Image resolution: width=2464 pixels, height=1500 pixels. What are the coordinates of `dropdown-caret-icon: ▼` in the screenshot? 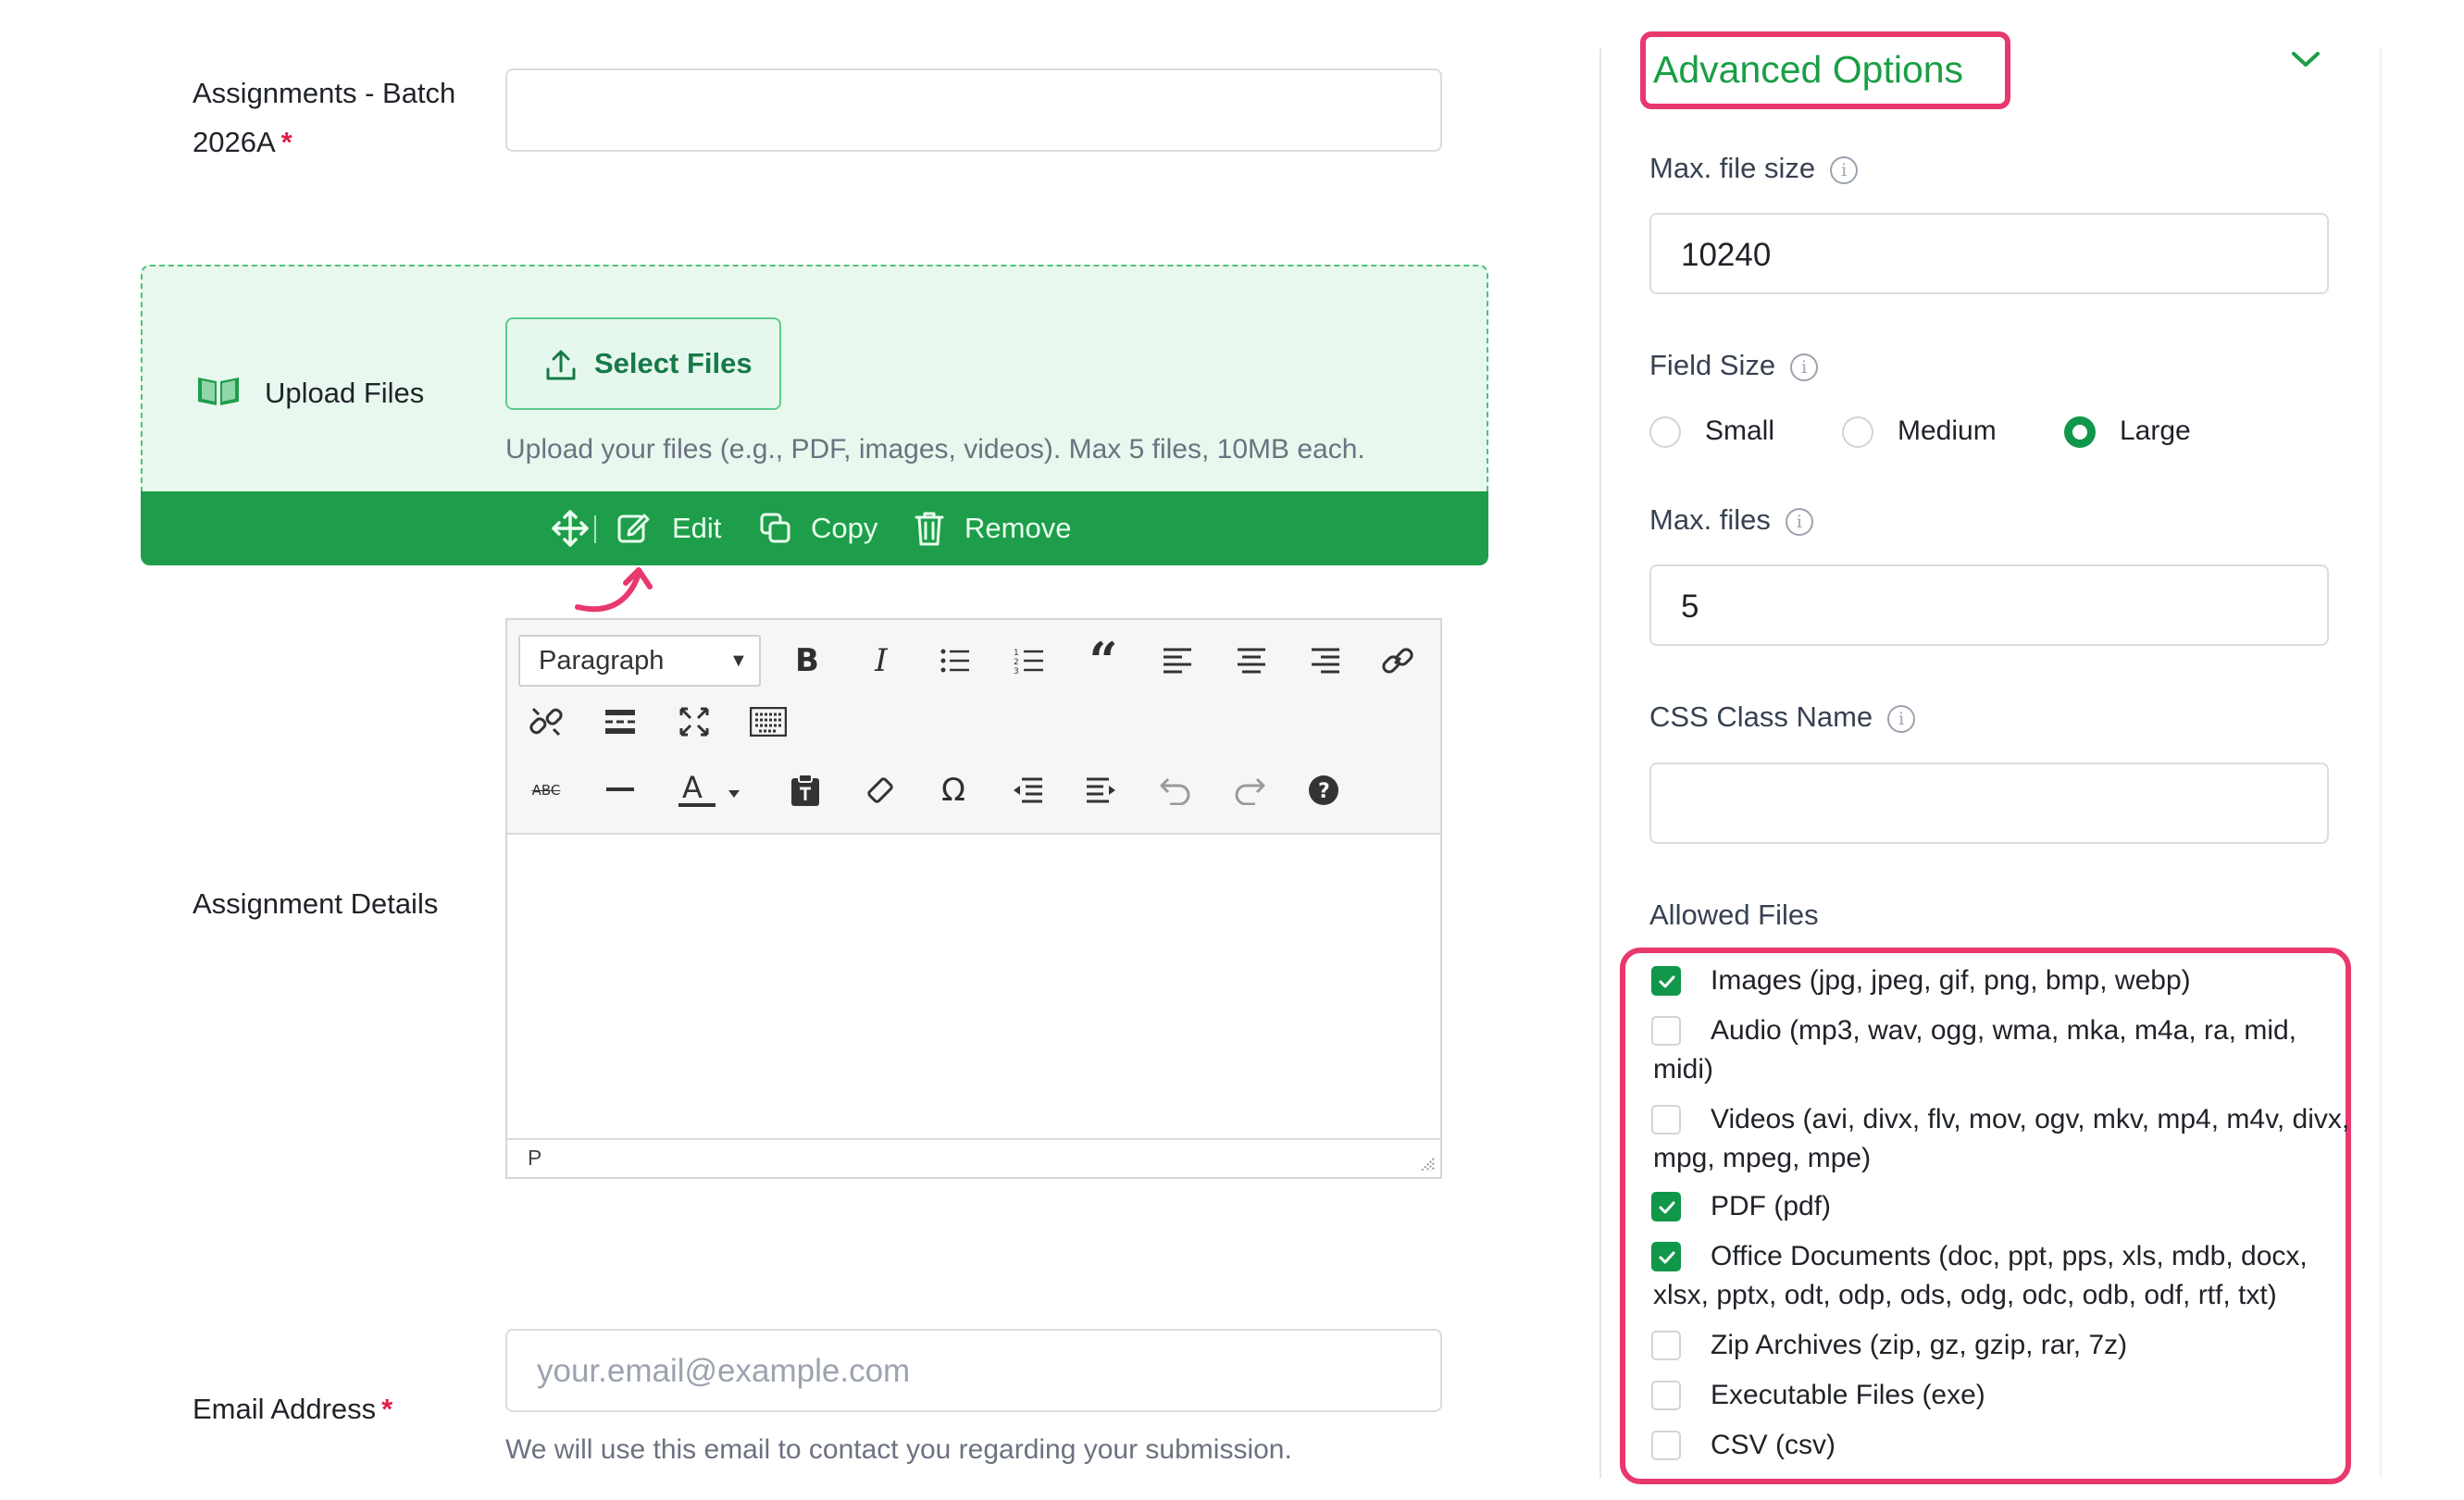 It's located at (738, 661).